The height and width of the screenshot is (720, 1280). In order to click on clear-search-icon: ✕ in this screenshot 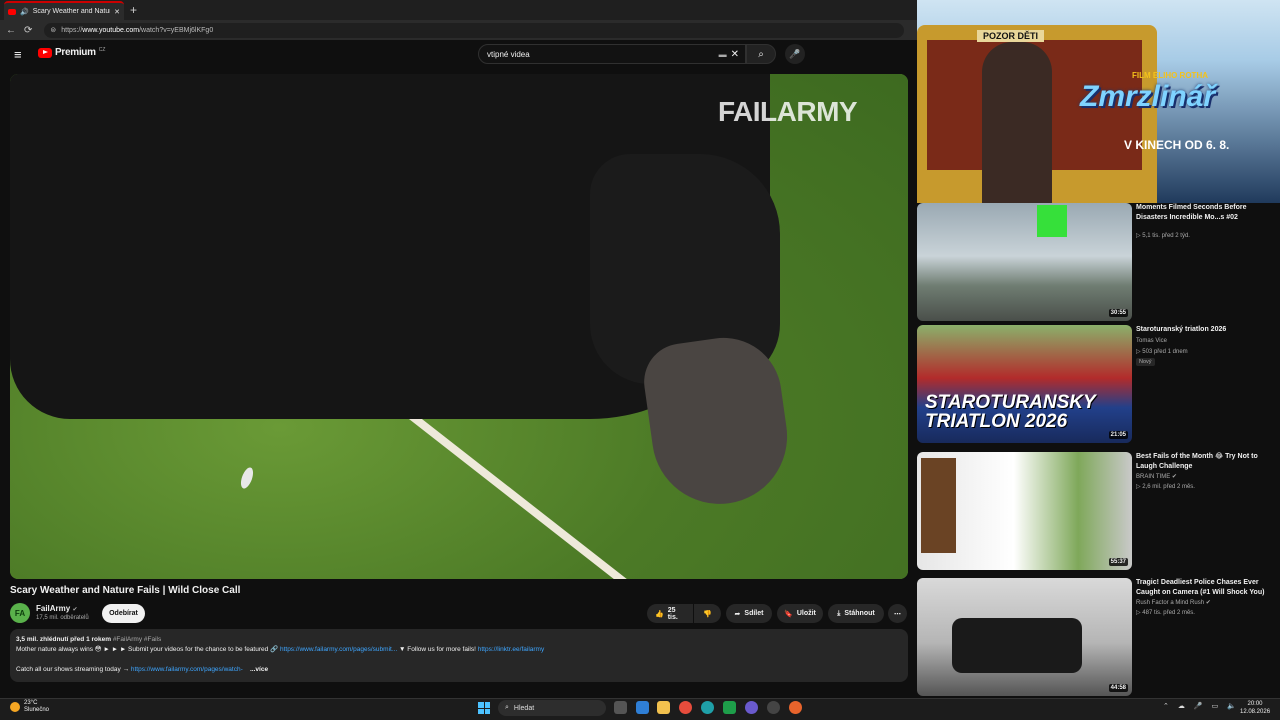, I will do `click(735, 54)`.